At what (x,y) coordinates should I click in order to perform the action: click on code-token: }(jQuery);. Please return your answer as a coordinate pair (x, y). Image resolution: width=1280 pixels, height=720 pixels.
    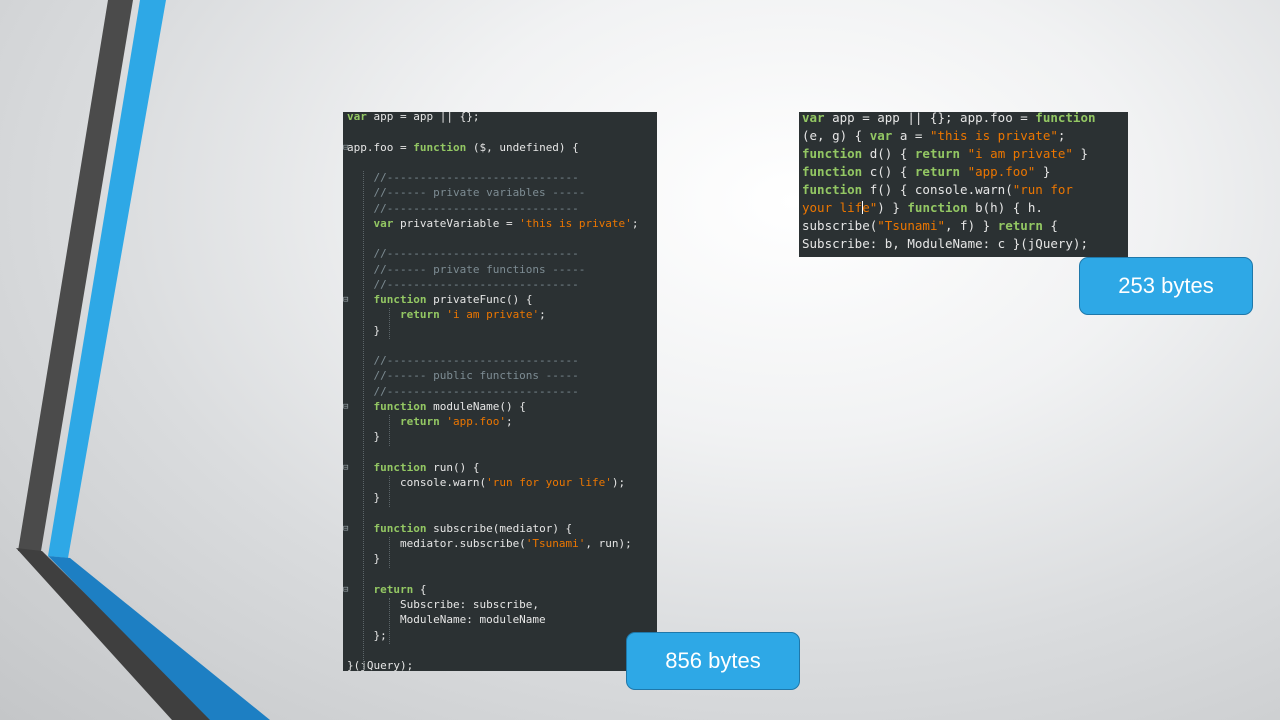
    Looking at the image, I should click on (380, 665).